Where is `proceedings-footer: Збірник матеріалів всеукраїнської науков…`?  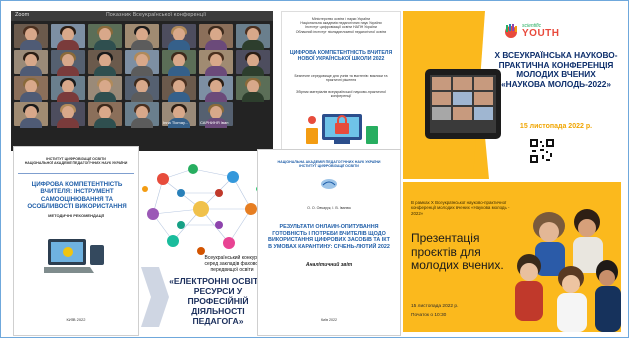
proceedings-footer: Збірник матеріалів всеукраїнської науков… is located at coordinates (341, 94).